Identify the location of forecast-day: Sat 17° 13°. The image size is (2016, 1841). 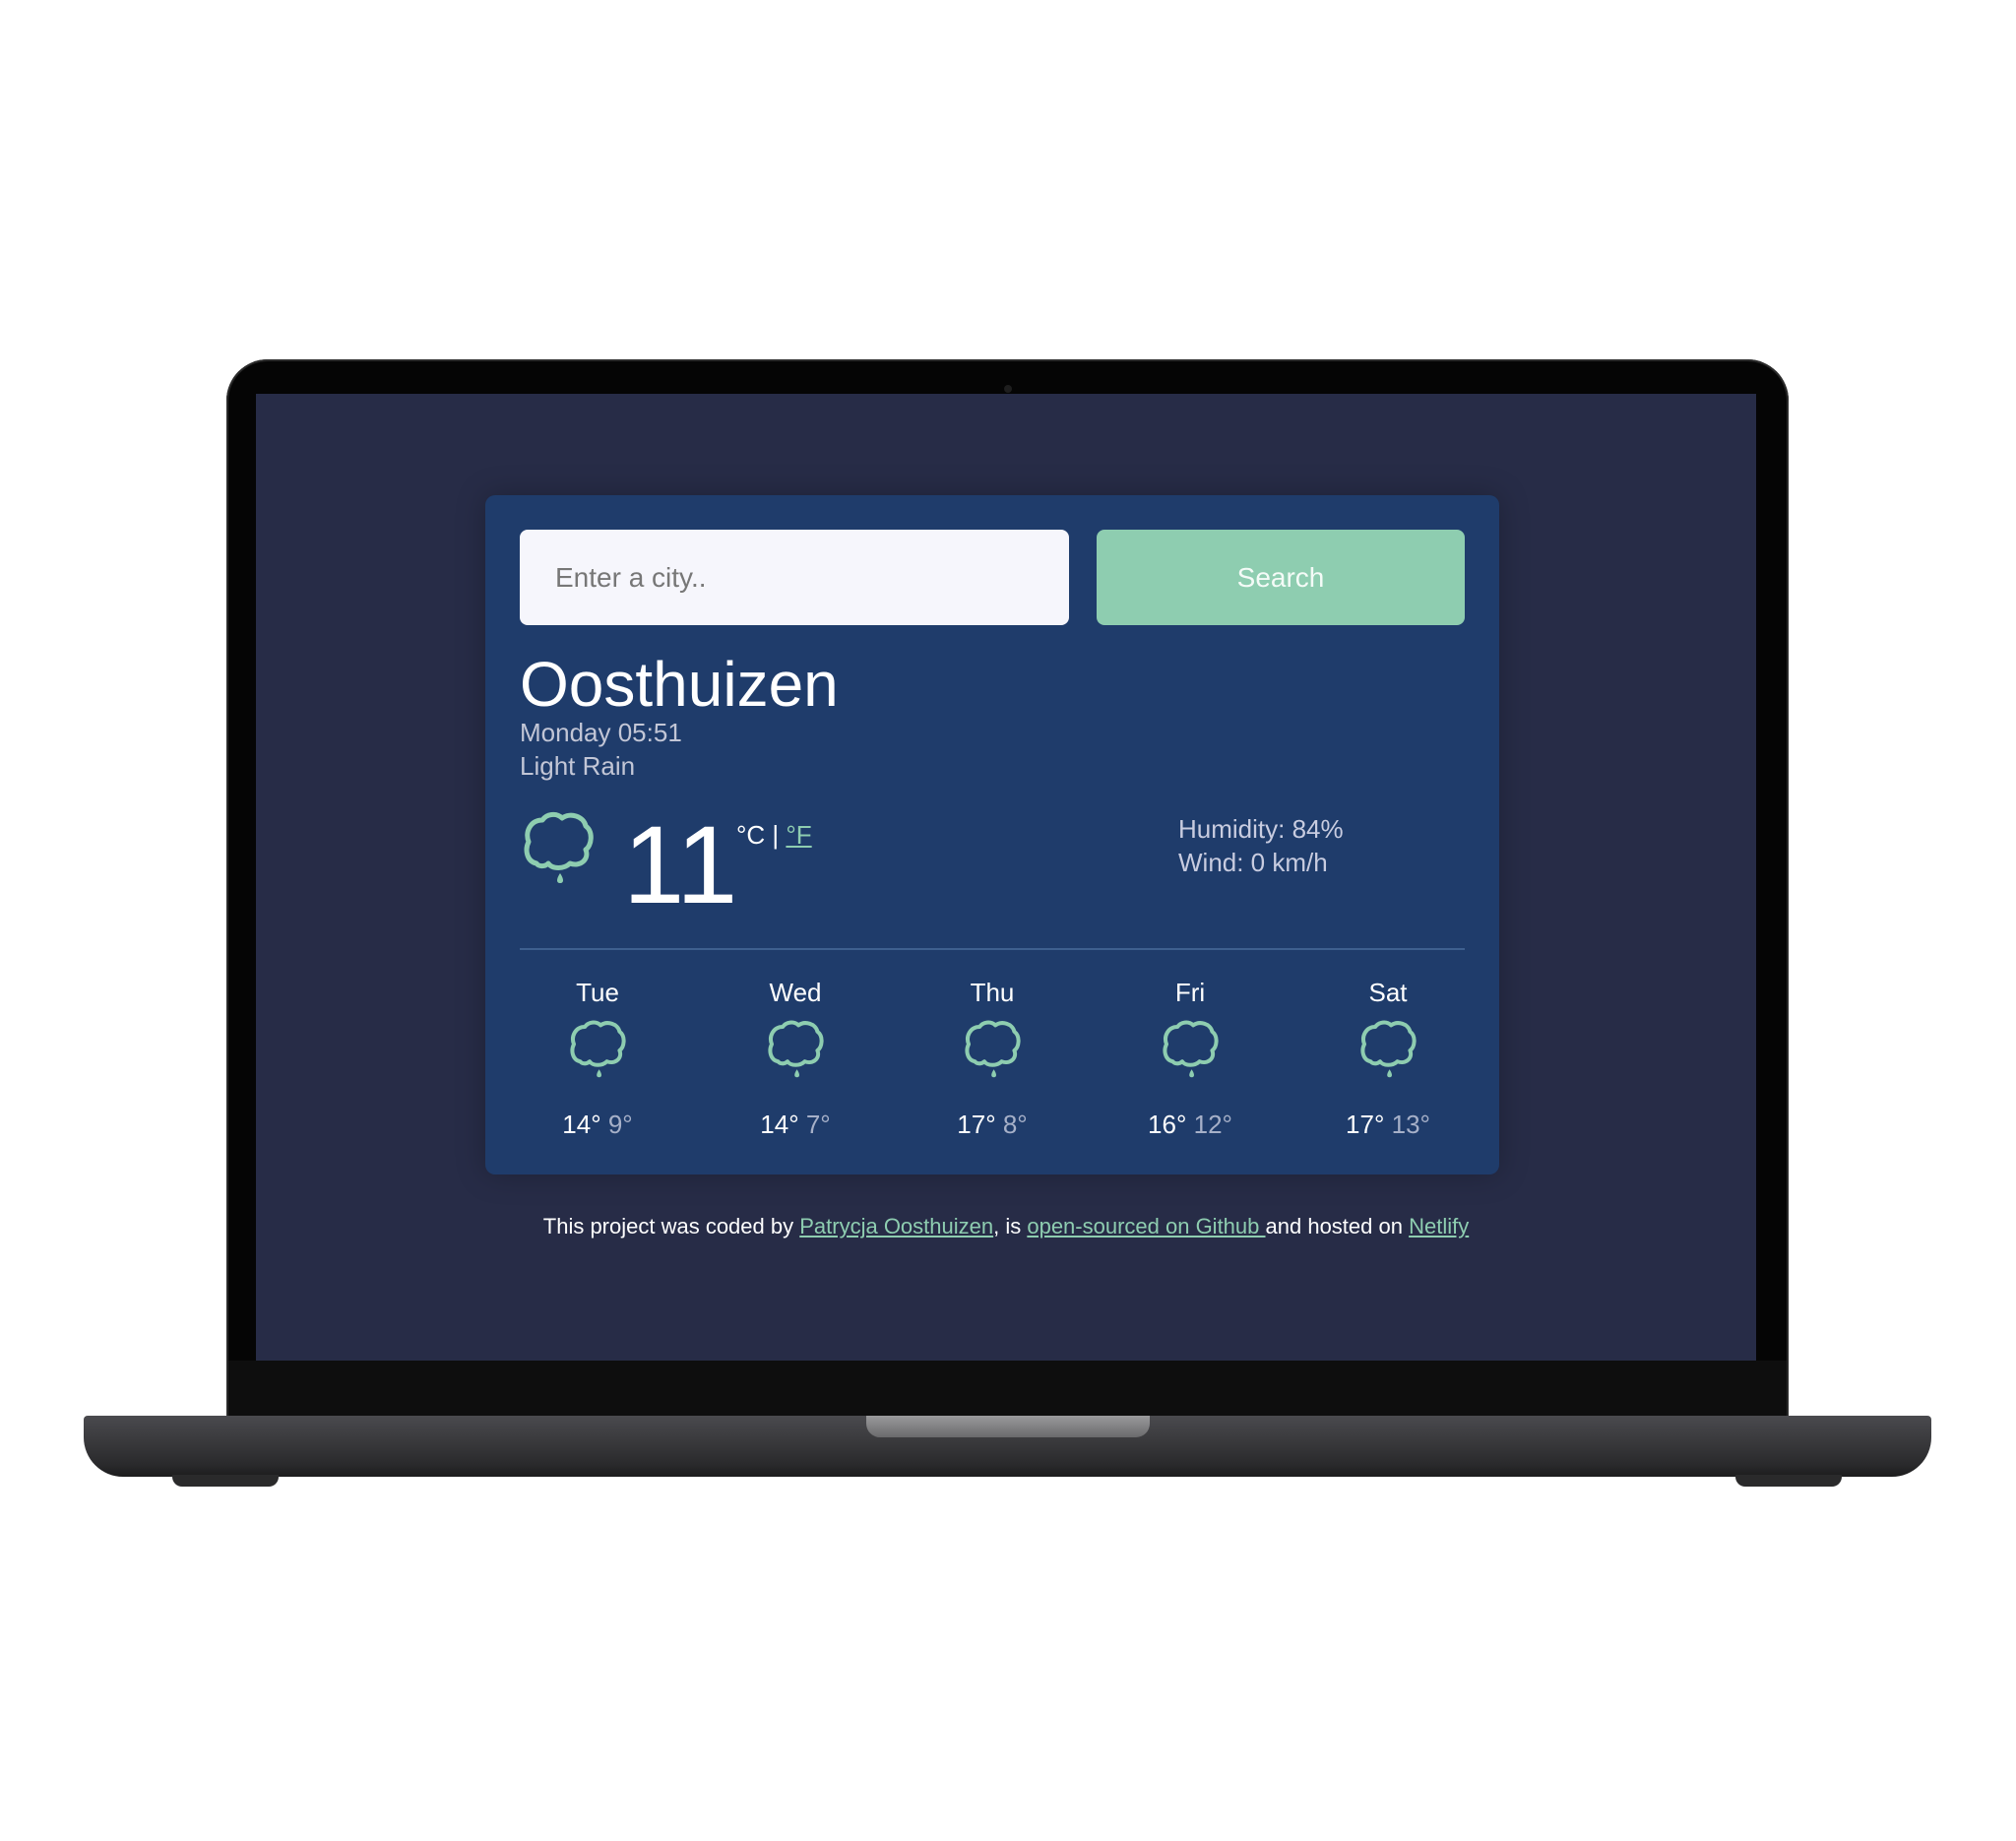
(1388, 1058).